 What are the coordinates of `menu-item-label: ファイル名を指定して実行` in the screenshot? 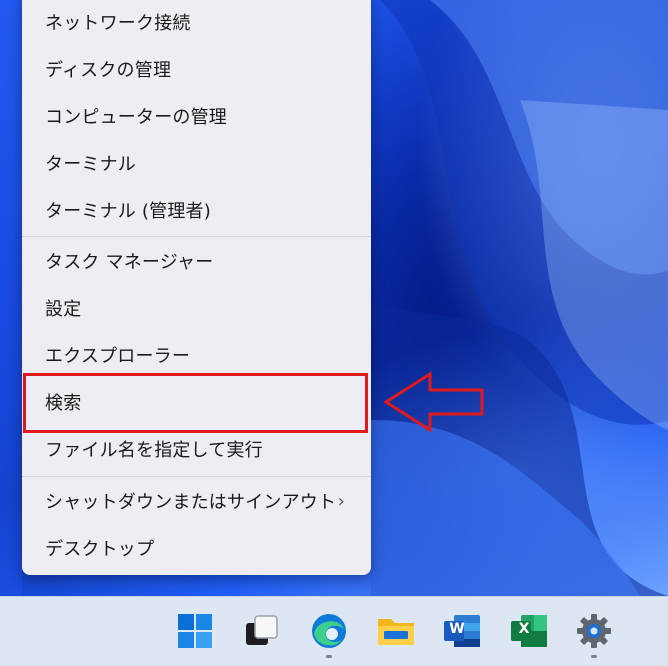 It's located at (154, 450).